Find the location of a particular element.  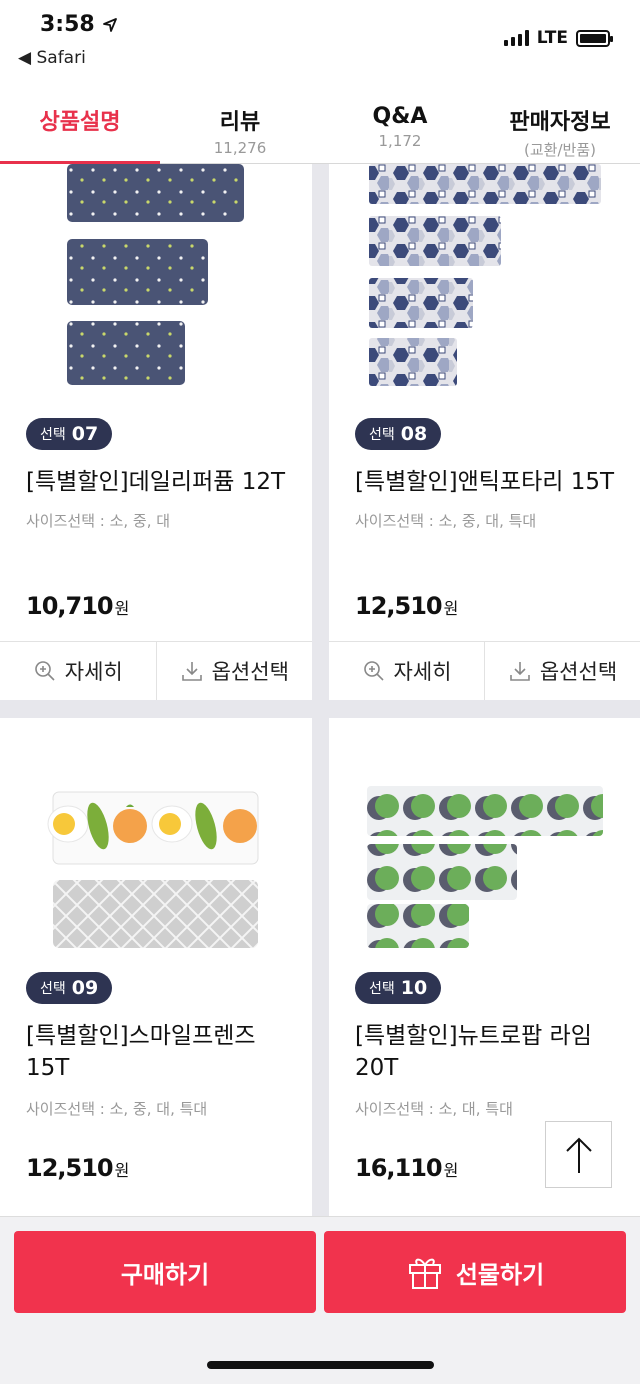

gift-button: 선물하기 is located at coordinates (475, 1272).